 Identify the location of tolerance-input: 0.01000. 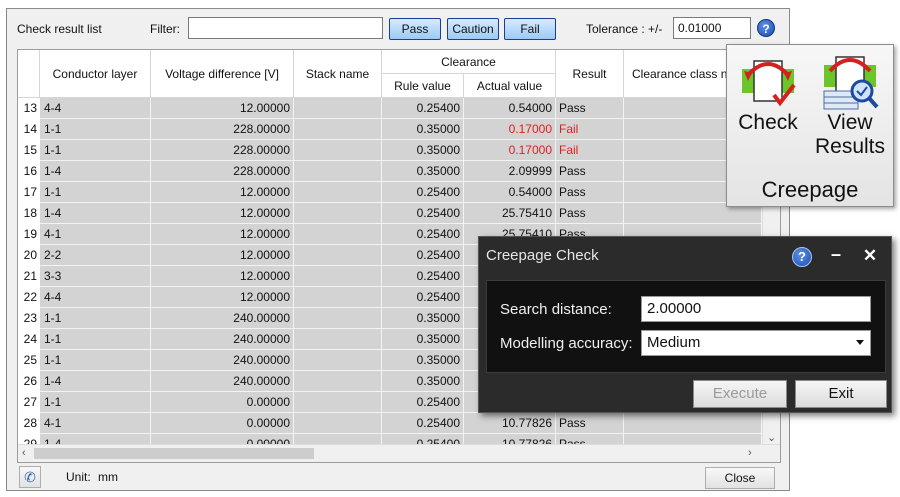
(712, 28).